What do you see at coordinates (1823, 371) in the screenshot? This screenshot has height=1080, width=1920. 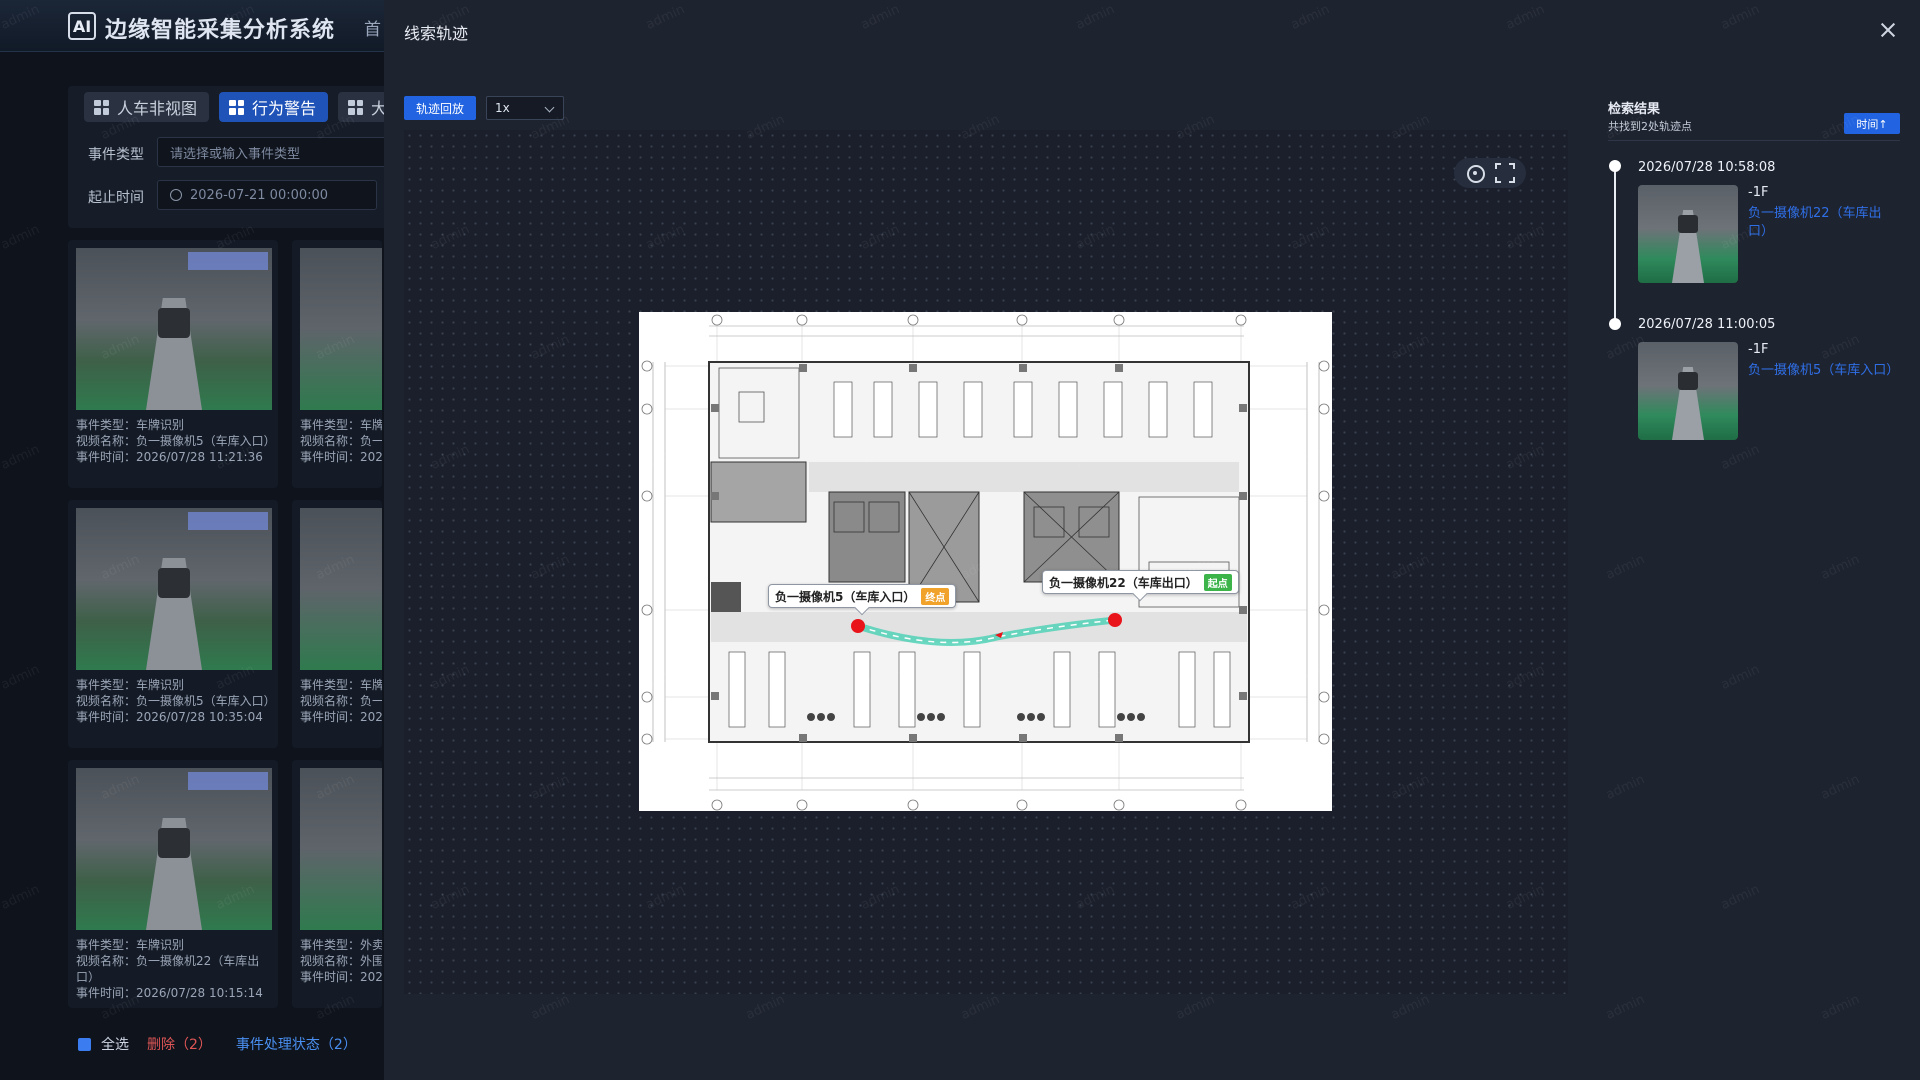 I see `result-camera-link: 负一摄像机5（车库入口）` at bounding box center [1823, 371].